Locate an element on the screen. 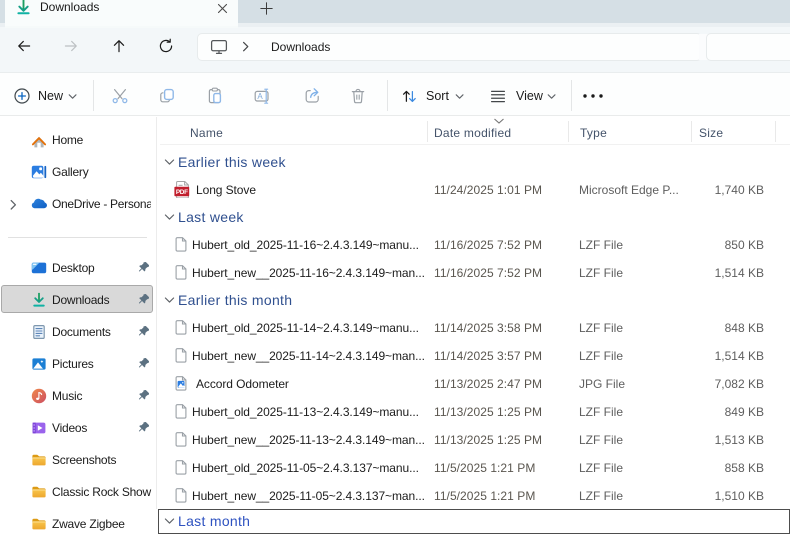 The image size is (790, 540). svg-text: A is located at coordinates (260, 96).